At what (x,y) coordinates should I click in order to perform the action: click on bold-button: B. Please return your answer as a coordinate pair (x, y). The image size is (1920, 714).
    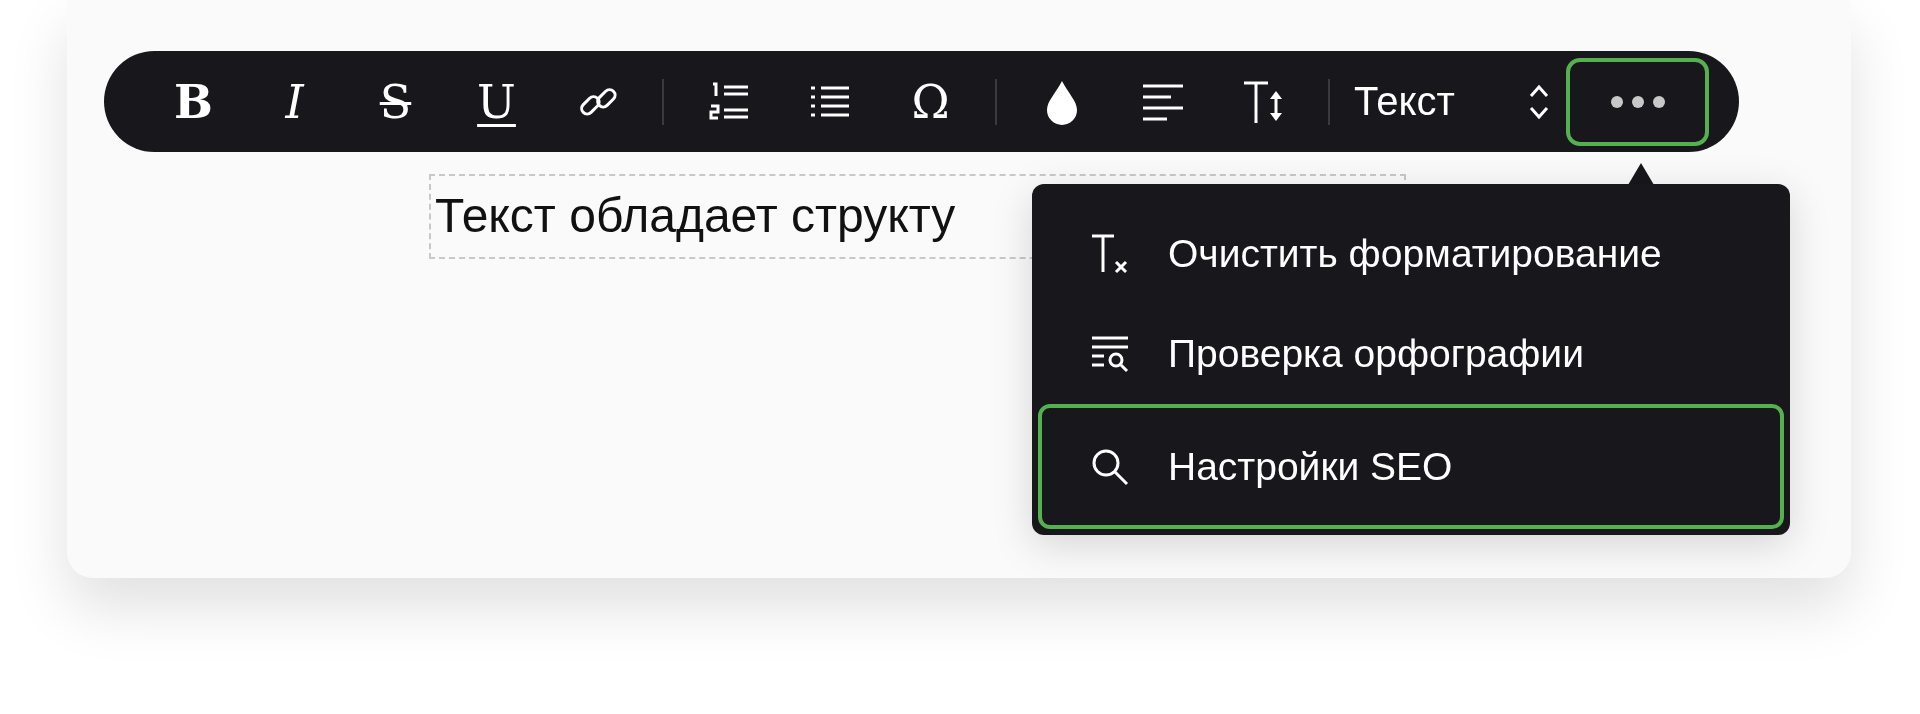
    Looking at the image, I should click on (193, 101).